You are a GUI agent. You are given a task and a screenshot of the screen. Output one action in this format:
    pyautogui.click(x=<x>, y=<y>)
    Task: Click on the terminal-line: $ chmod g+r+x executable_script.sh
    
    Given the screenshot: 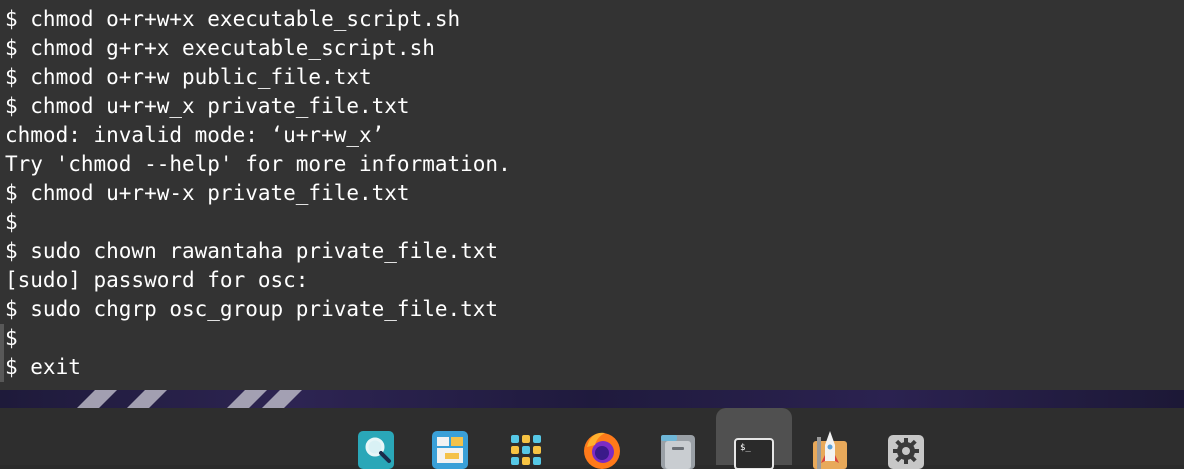 What is the action you would take?
    pyautogui.click(x=220, y=48)
    